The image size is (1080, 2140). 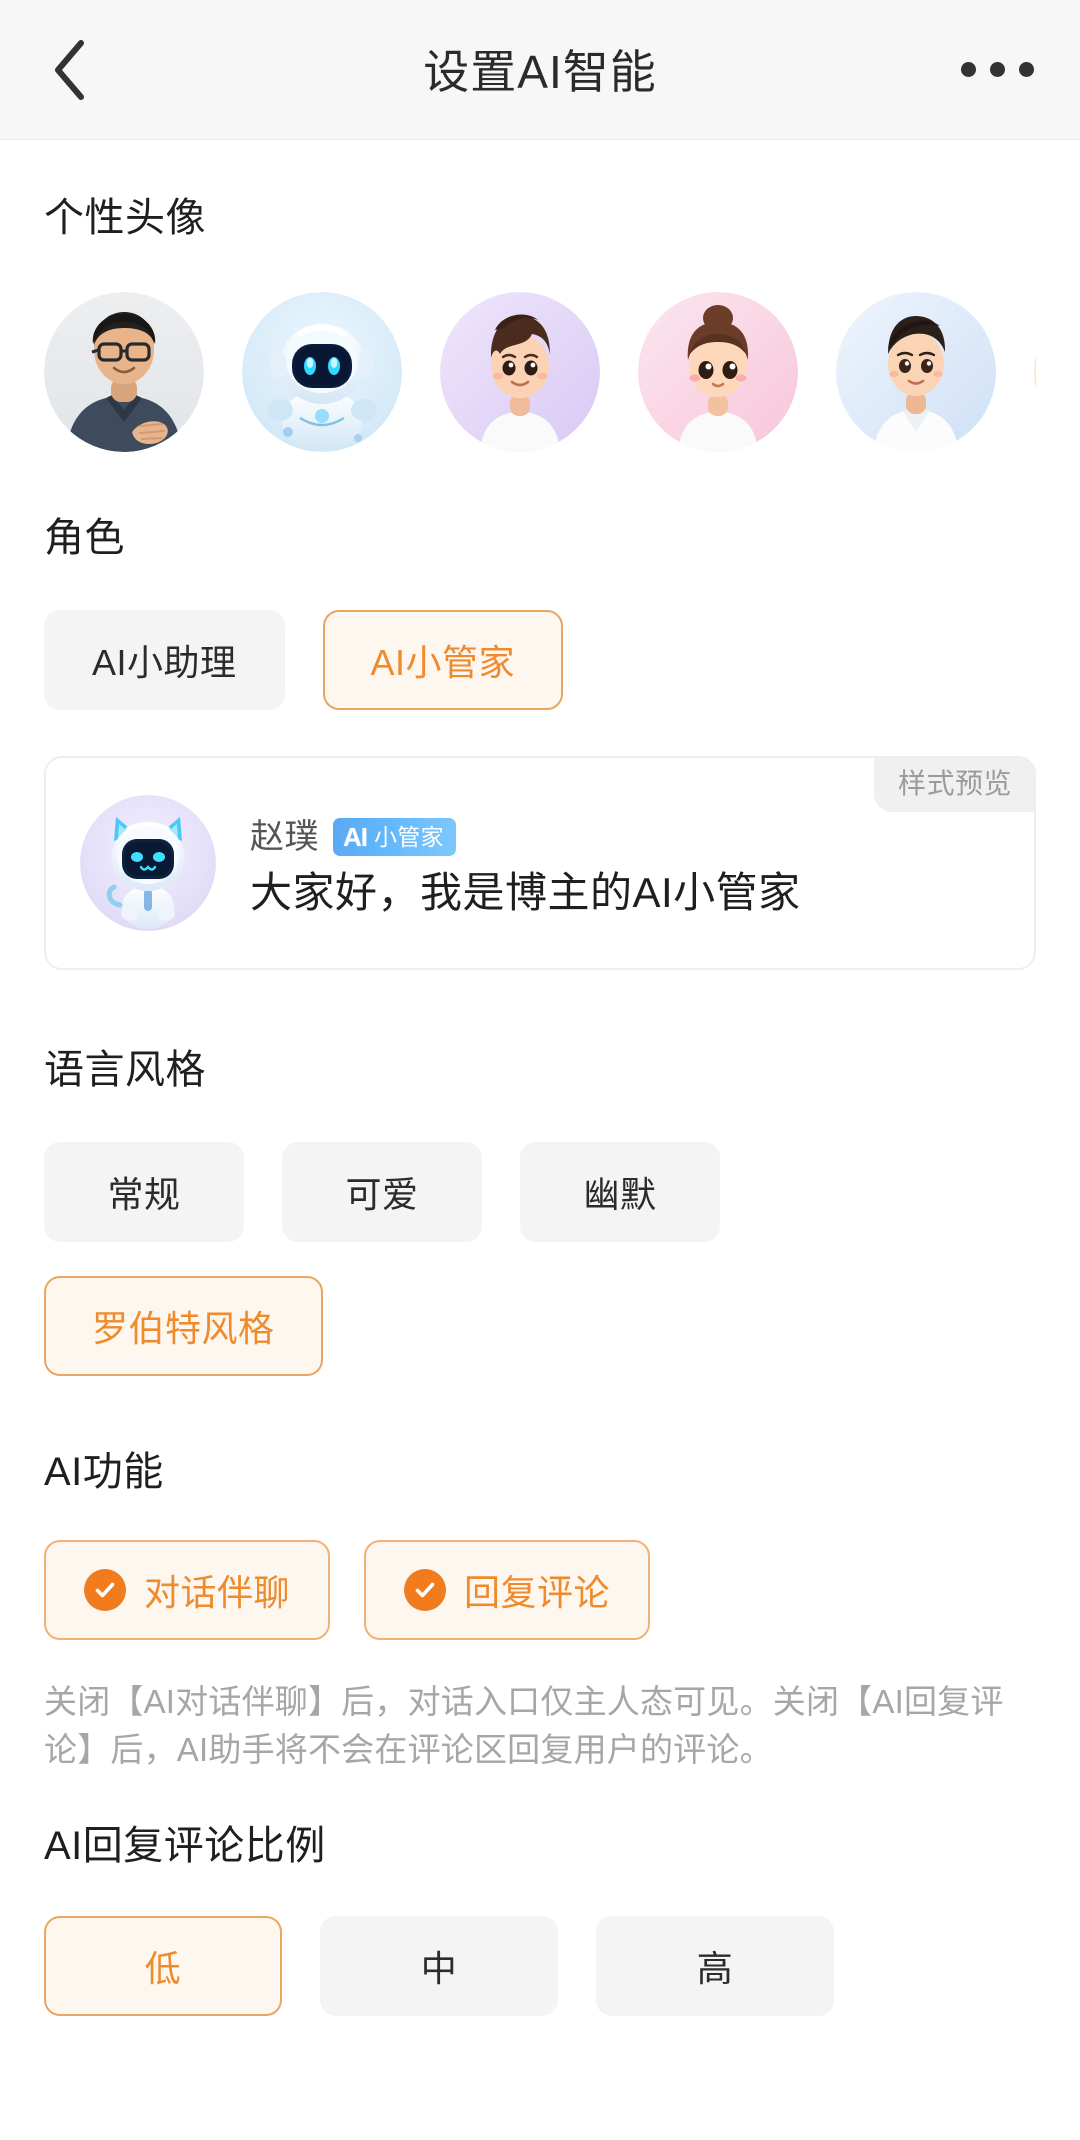 I want to click on avatar-section-title: 个性头像, so click(x=125, y=218).